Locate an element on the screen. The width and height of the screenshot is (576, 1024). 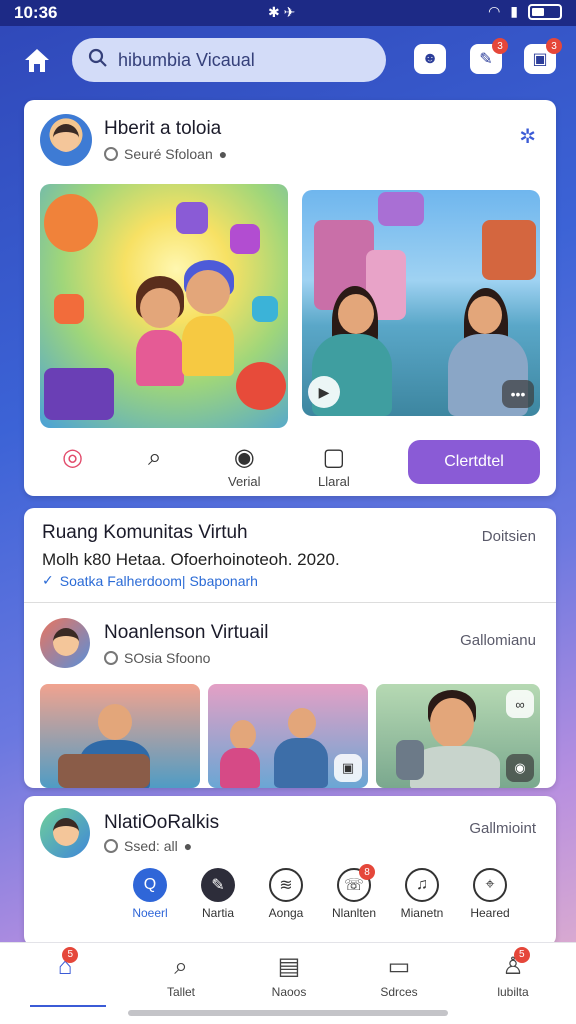
post-author: Hberit a toloia is located at coordinates (162, 129).